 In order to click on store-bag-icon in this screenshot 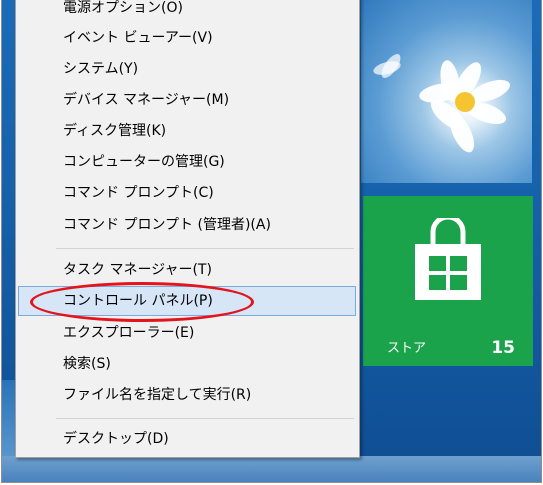, I will do `click(448, 259)`.